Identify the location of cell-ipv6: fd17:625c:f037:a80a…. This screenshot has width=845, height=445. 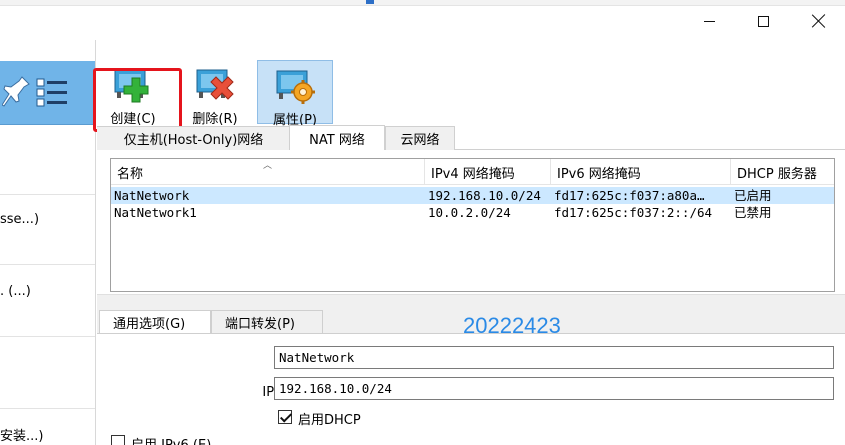
(629, 195).